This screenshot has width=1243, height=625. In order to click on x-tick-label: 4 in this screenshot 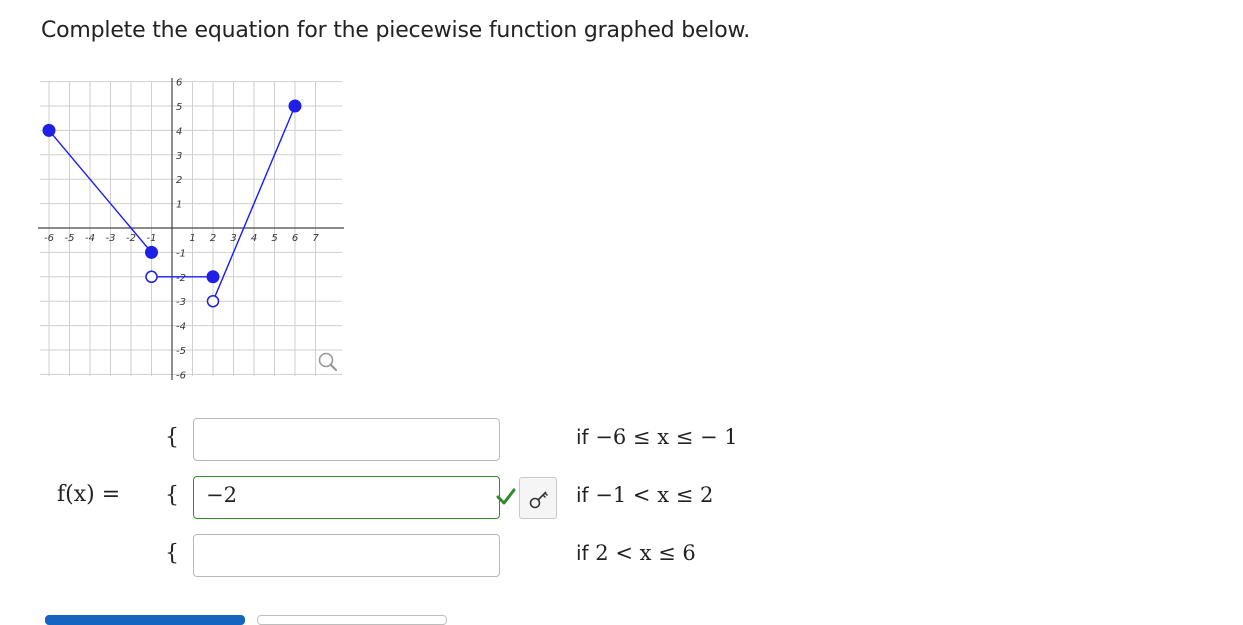, I will do `click(254, 238)`.